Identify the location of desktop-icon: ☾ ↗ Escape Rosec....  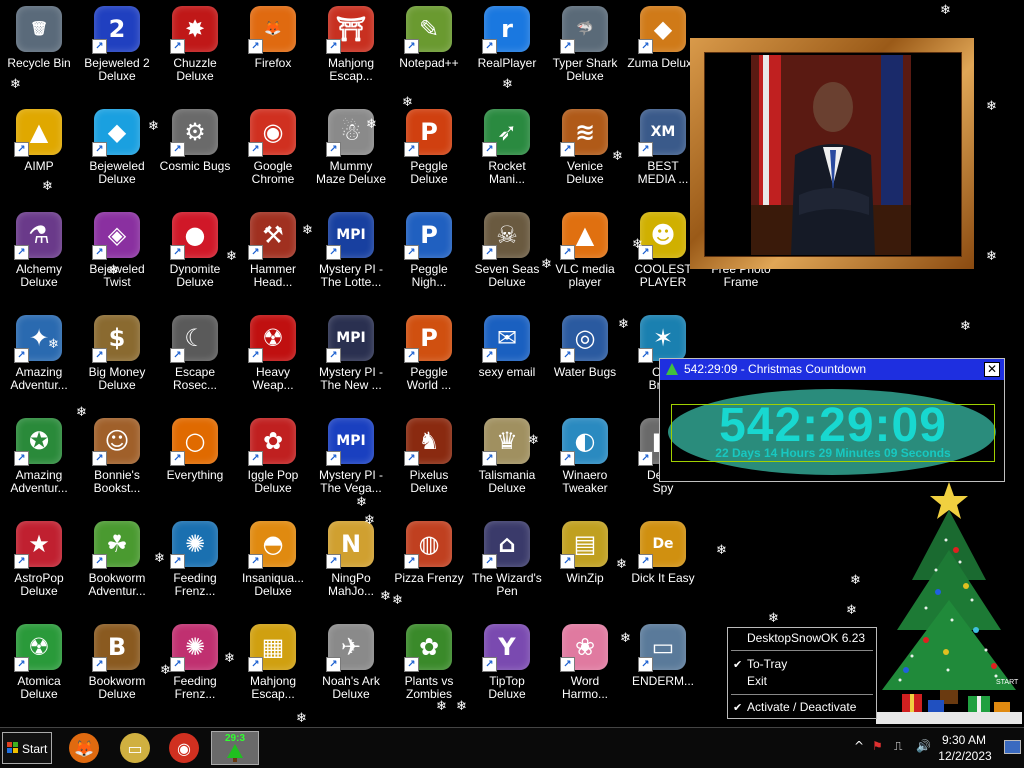
(195, 359).